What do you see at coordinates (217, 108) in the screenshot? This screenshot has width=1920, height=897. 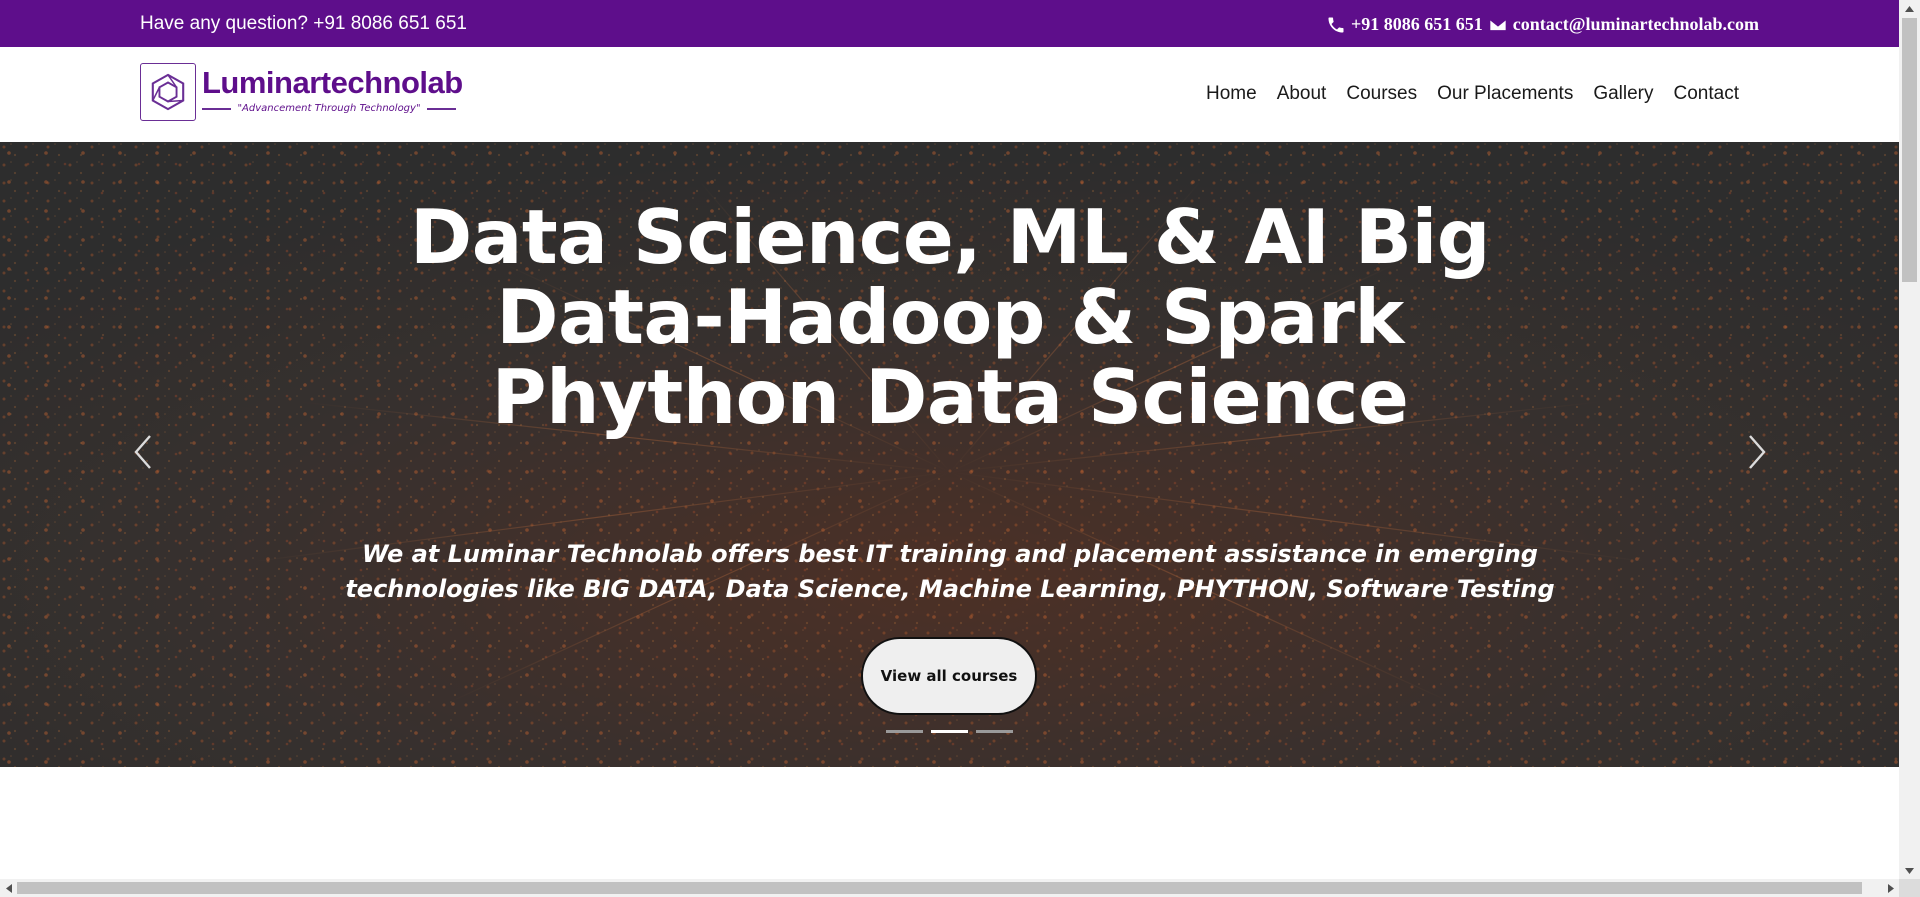 I see `tagline-rule-left` at bounding box center [217, 108].